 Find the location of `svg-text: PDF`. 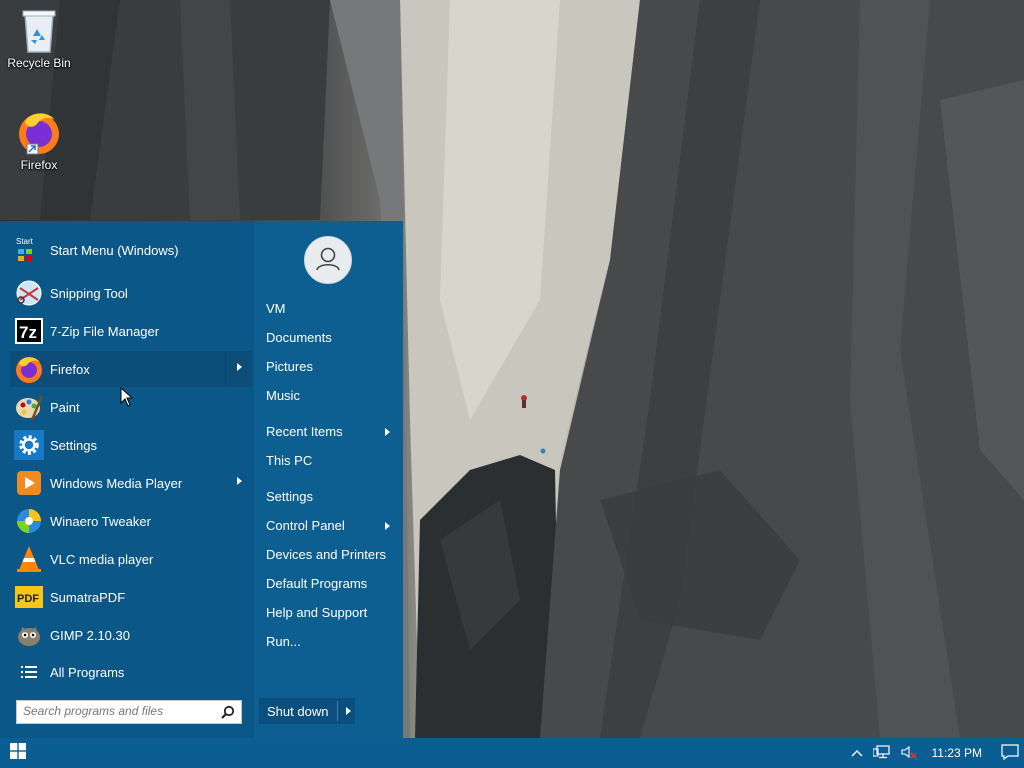

svg-text: PDF is located at coordinates (28, 599).